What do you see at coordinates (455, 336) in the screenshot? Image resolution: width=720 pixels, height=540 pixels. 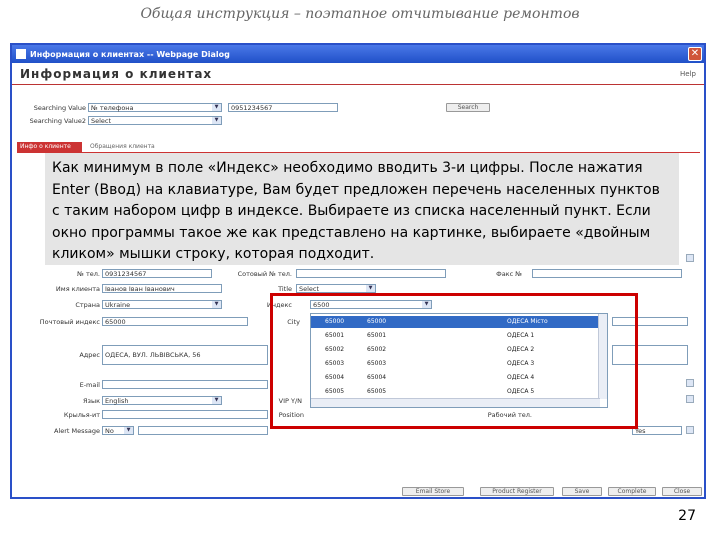 I see `list-item: 65001 65001 ОДЕСА 1` at bounding box center [455, 336].